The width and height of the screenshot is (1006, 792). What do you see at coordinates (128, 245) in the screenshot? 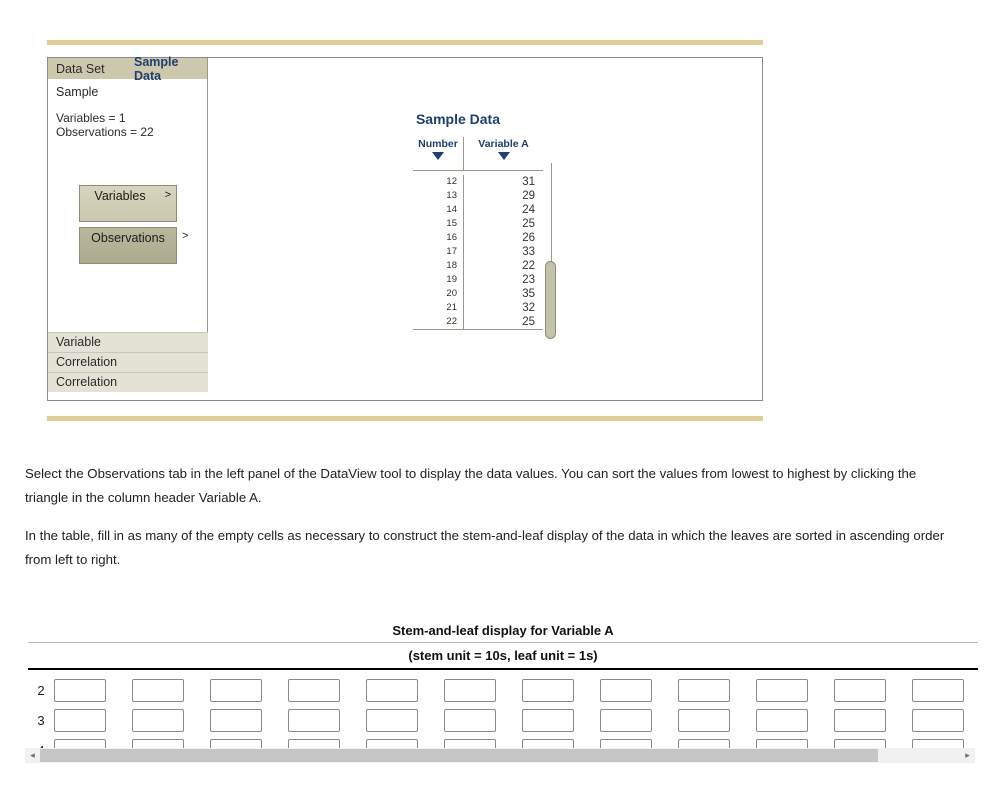
I see `observations-button: Observations` at bounding box center [128, 245].